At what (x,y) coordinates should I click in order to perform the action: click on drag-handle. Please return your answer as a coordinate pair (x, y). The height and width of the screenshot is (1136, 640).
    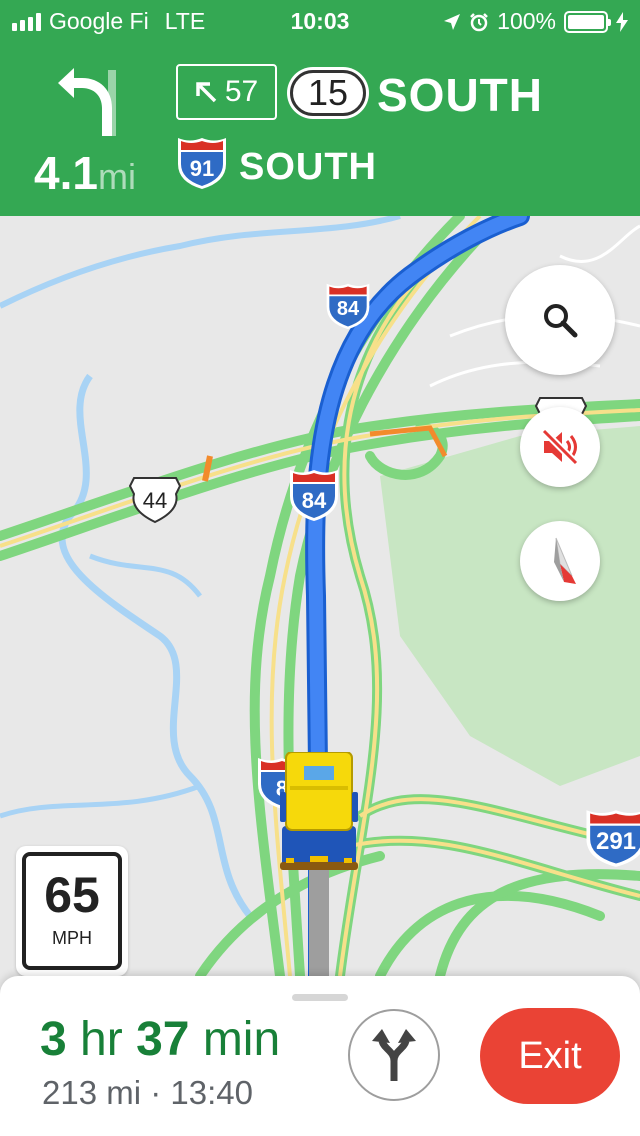
    Looking at the image, I should click on (320, 997).